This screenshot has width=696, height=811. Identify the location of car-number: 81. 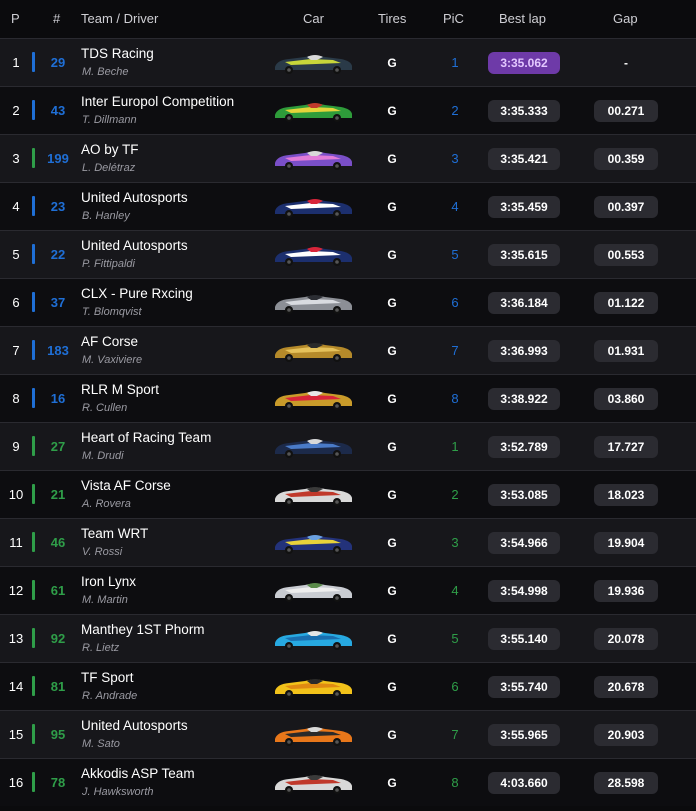
(58, 686).